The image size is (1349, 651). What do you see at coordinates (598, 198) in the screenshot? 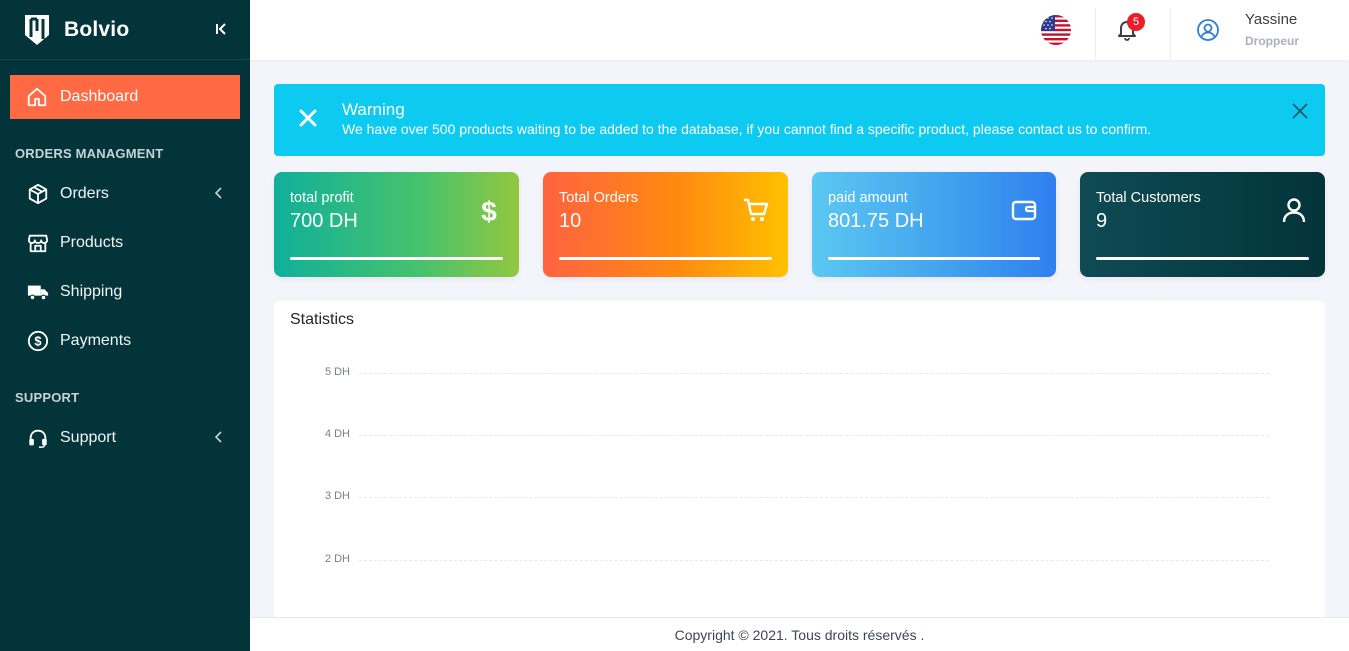
I see `card-label: Total Orders` at bounding box center [598, 198].